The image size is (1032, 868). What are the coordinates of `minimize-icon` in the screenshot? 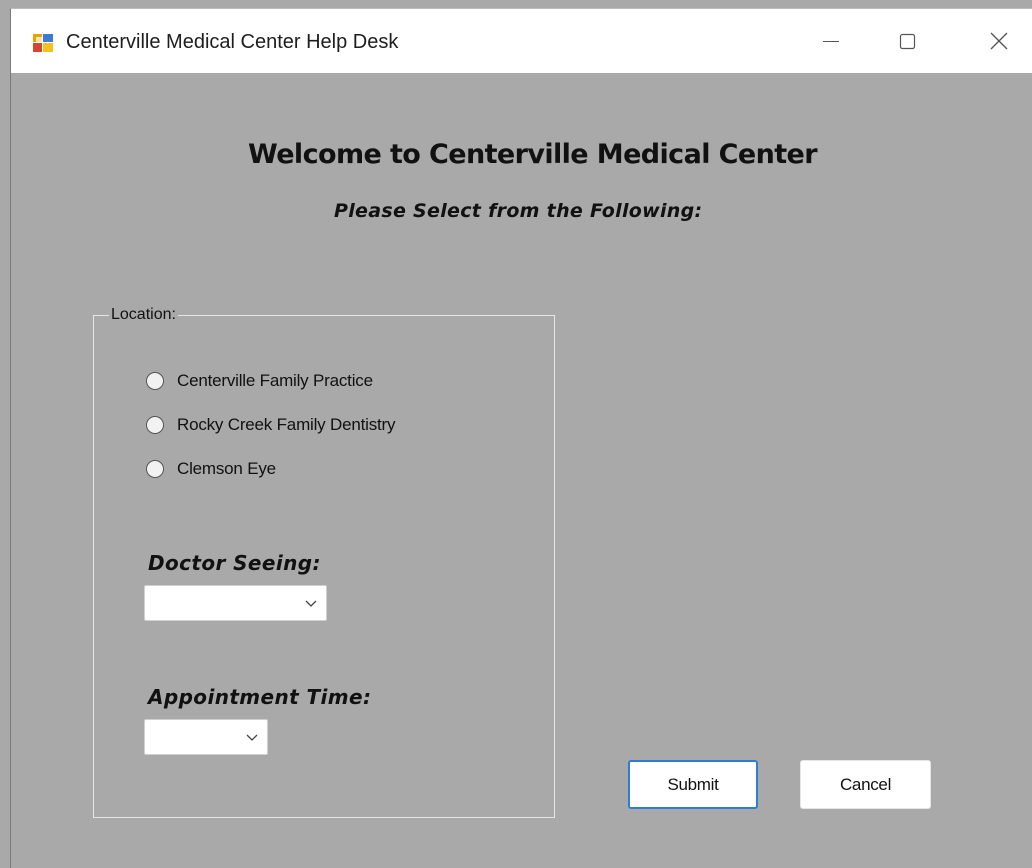 It's located at (831, 41).